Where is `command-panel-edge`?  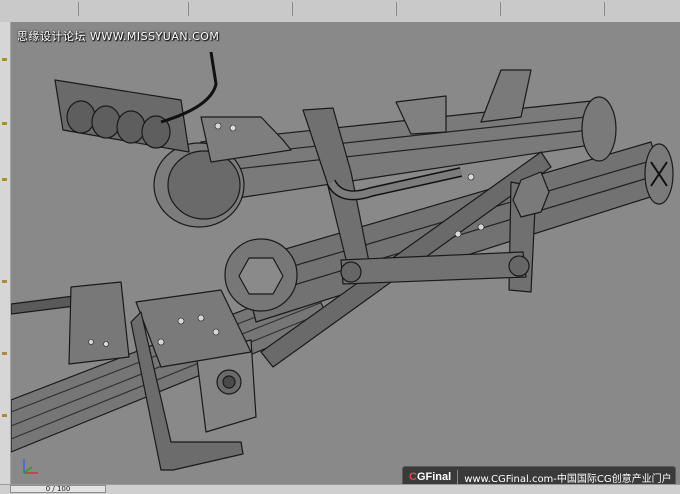 command-panel-edge is located at coordinates (5, 253).